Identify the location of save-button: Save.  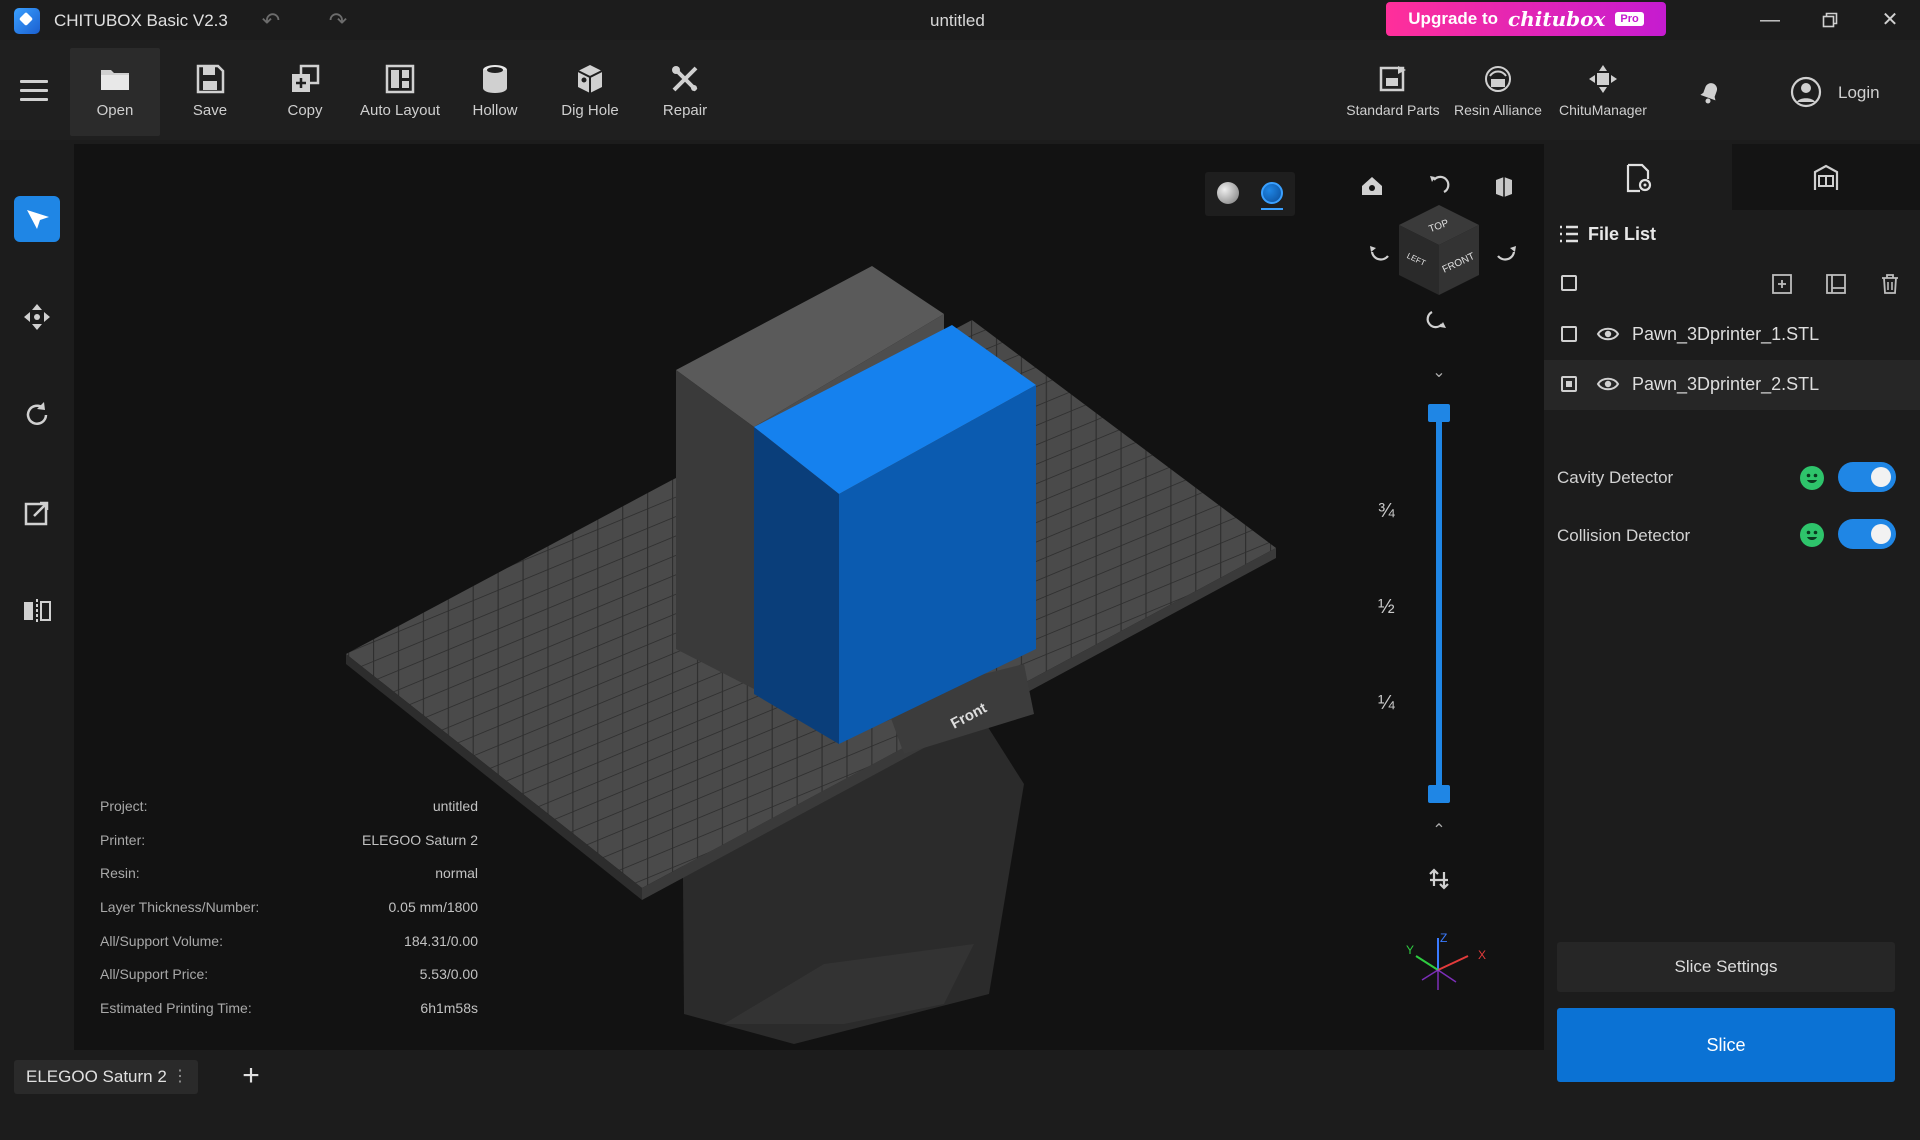
(210, 92).